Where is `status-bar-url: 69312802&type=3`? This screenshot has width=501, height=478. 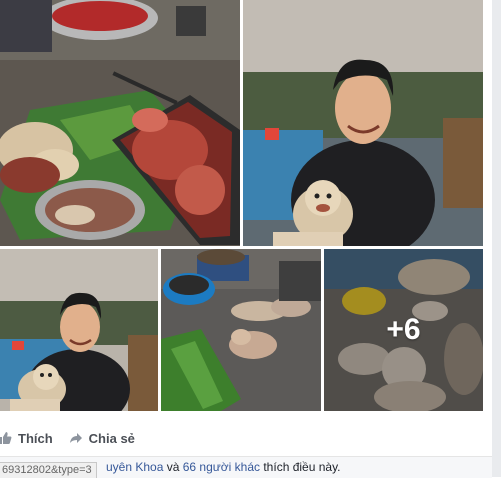
status-bar-url: 69312802&type=3 is located at coordinates (48, 470).